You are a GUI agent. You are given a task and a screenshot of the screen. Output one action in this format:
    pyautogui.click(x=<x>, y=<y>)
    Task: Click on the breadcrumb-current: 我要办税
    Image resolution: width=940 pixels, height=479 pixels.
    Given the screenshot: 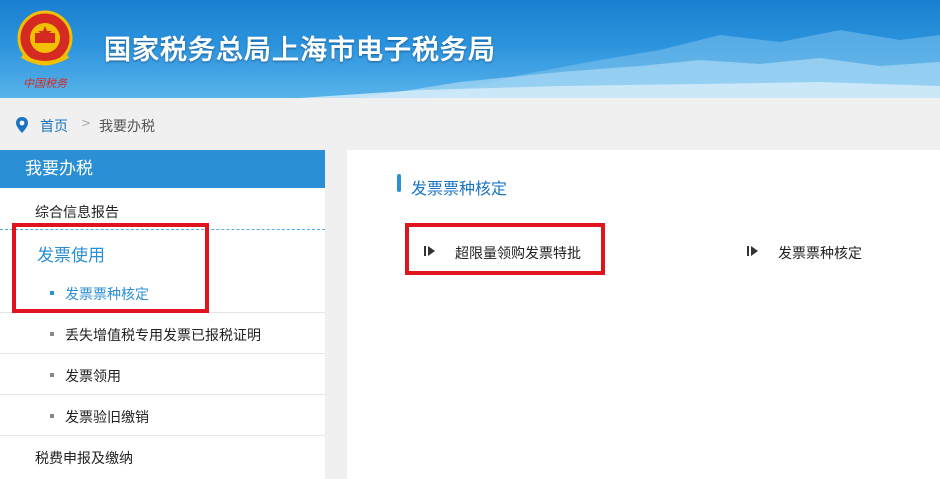 What is the action you would take?
    pyautogui.click(x=127, y=127)
    